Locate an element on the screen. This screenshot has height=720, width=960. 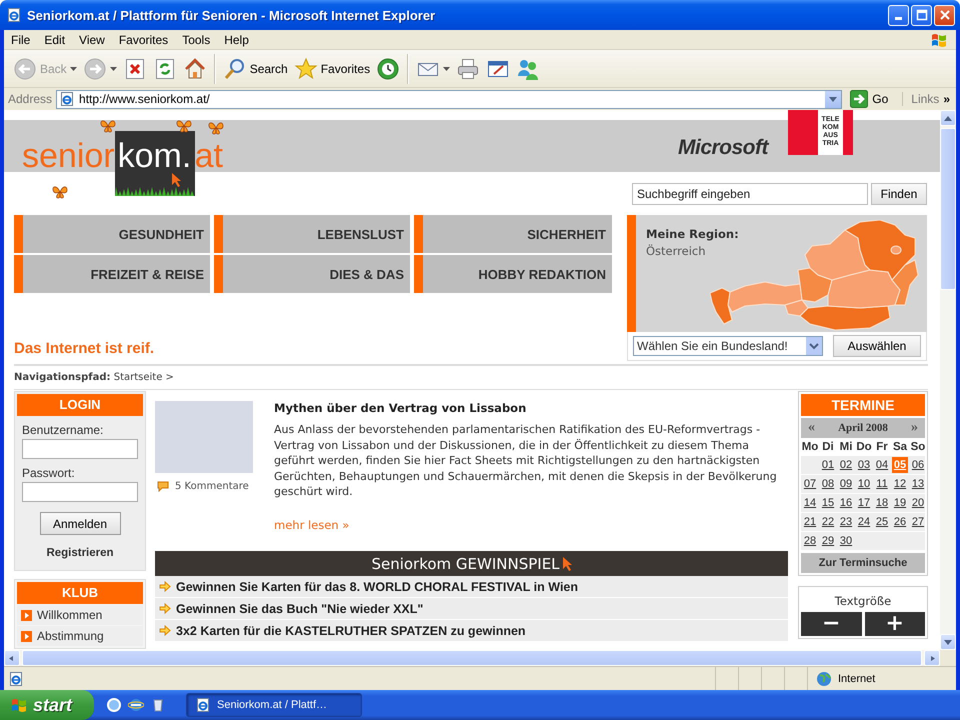
menu-item: File is located at coordinates (21, 39).